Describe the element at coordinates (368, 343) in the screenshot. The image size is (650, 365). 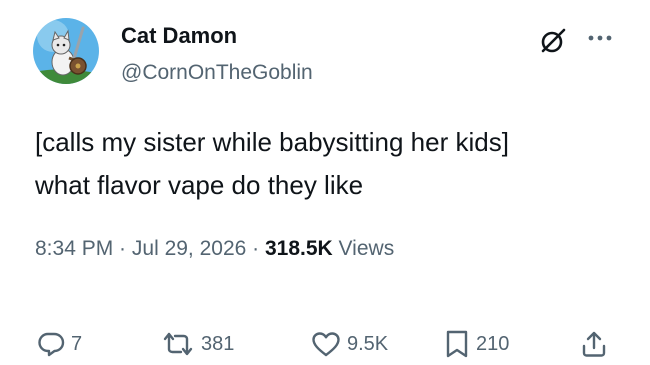
I see `like-count: 9.5K` at that location.